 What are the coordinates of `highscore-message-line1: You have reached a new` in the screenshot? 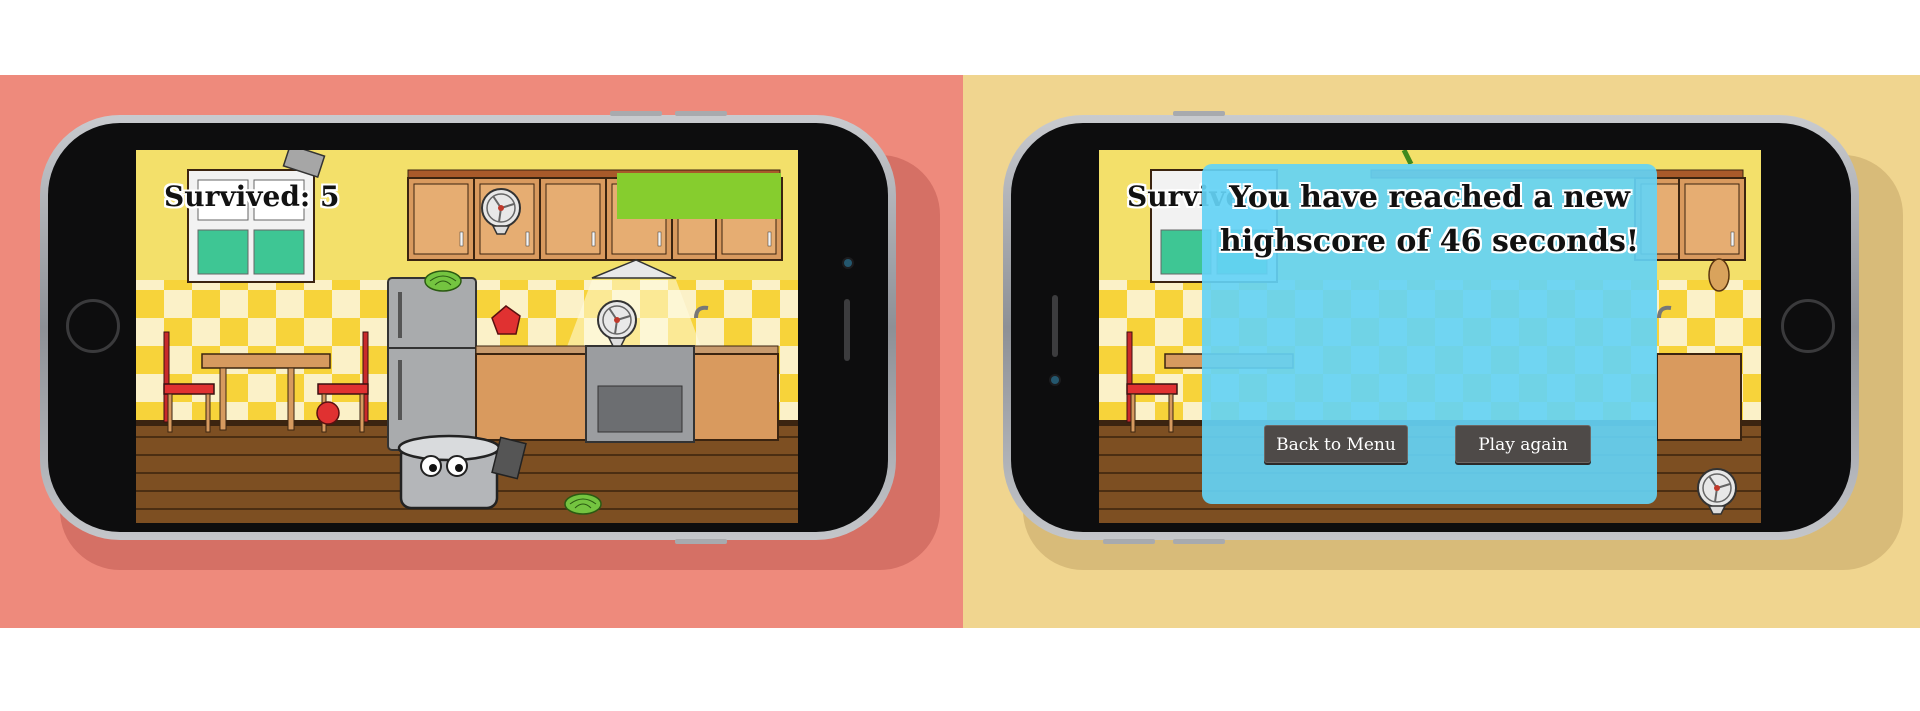 It's located at (1429, 197).